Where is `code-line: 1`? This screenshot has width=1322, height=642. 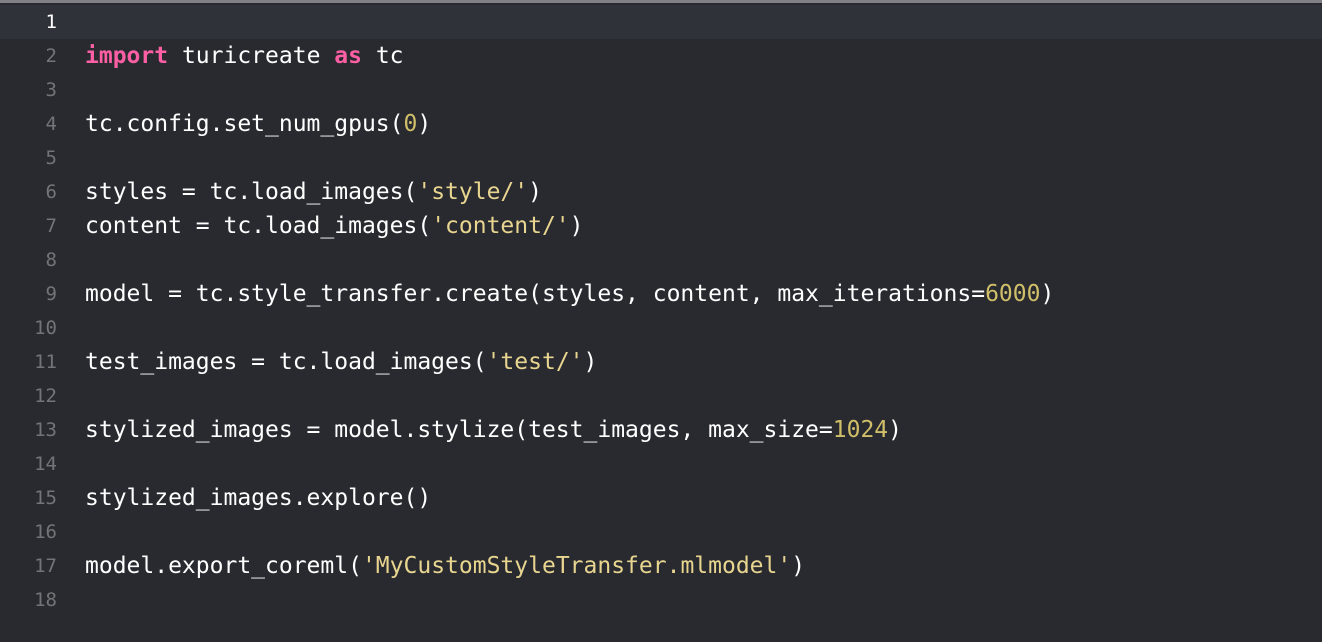
code-line: 1 is located at coordinates (661, 22).